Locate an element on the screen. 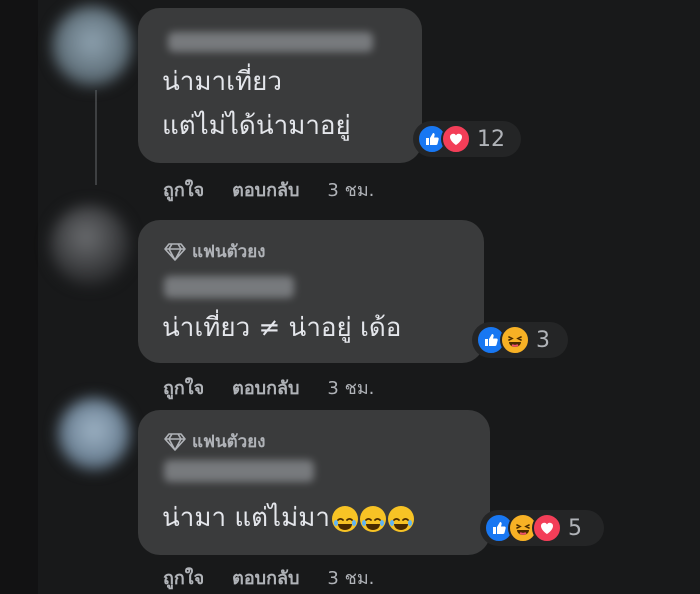  comment-text: น่ามา แต่ไม่มา is located at coordinates (288, 518).